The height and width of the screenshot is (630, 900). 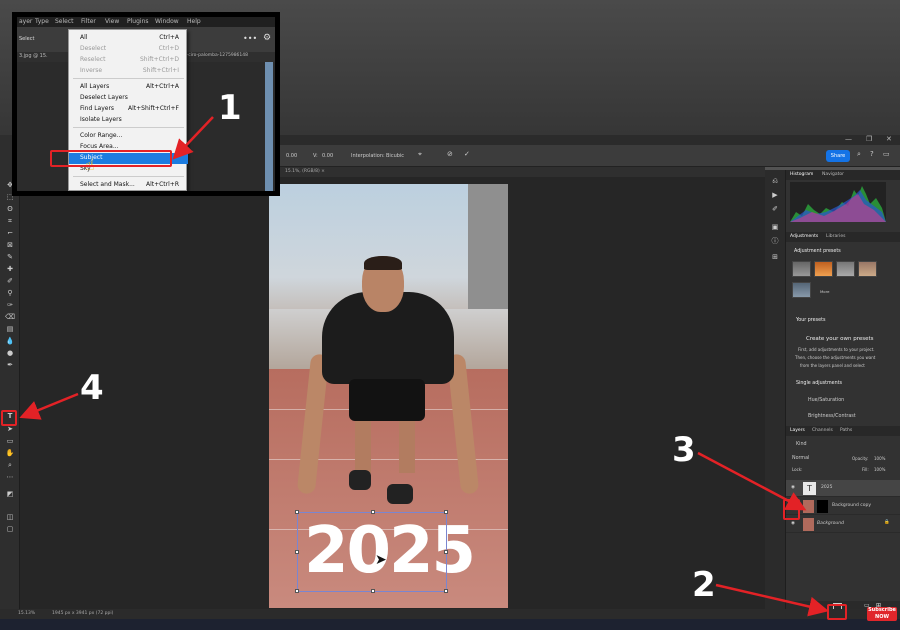 What do you see at coordinates (684, 450) in the screenshot?
I see `step-number-3: 3` at bounding box center [684, 450].